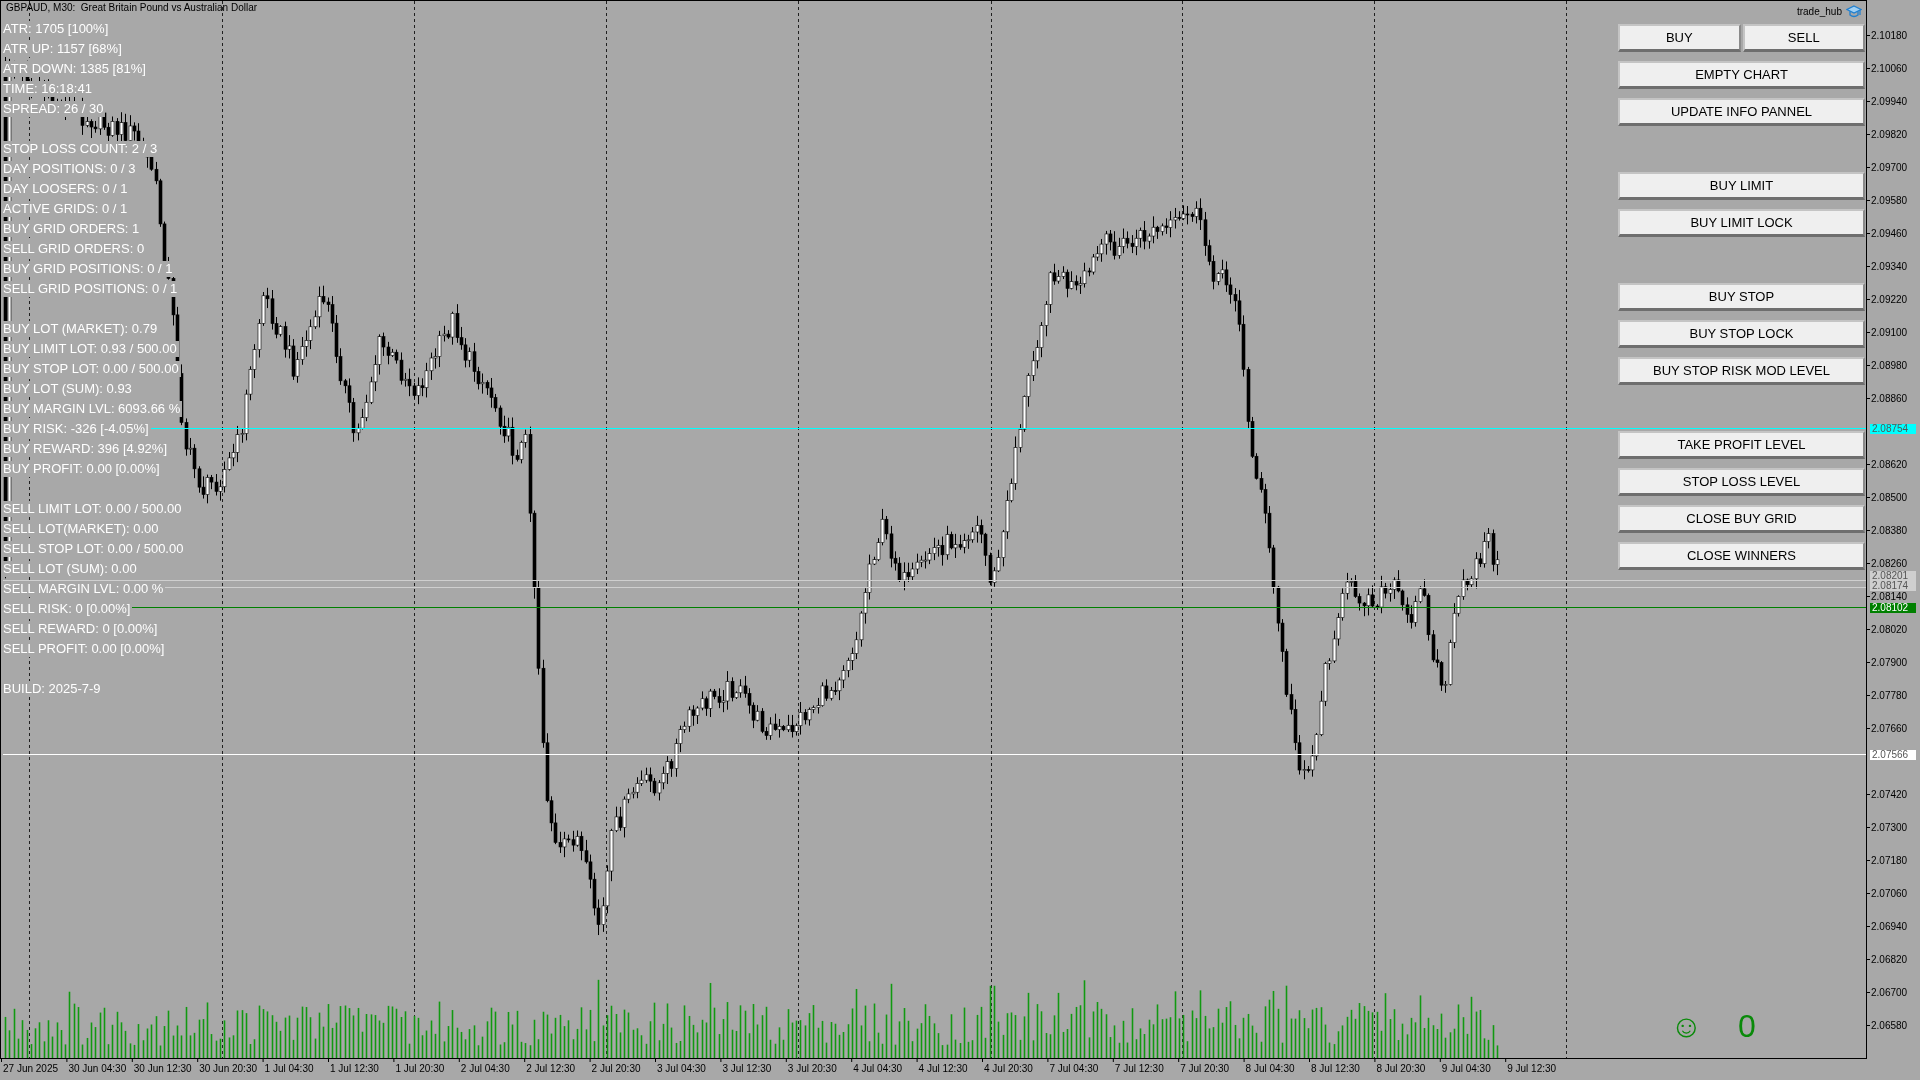 The width and height of the screenshot is (1920, 1080). What do you see at coordinates (1889, 497) in the screenshot?
I see `price-label: 2.08500` at bounding box center [1889, 497].